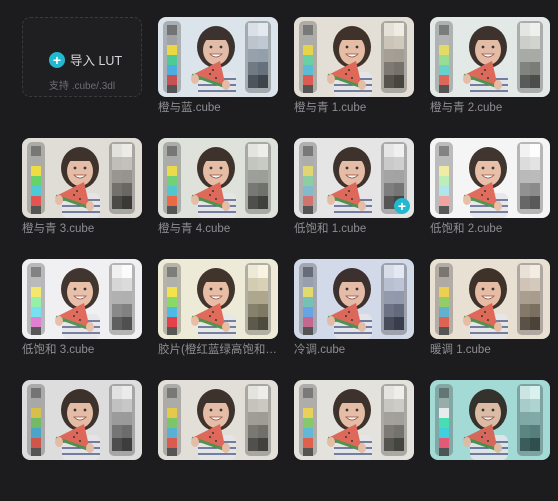  What do you see at coordinates (96, 61) in the screenshot?
I see `import-lut-label: 导入 LUT` at bounding box center [96, 61].